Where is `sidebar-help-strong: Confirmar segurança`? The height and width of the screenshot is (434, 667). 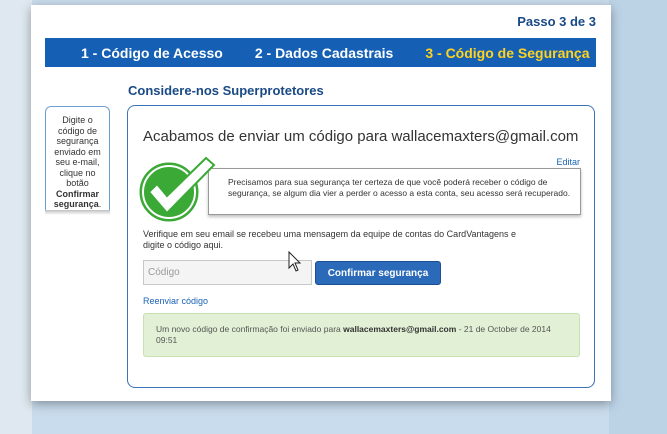 sidebar-help-strong: Confirmar segurança is located at coordinates (76, 199).